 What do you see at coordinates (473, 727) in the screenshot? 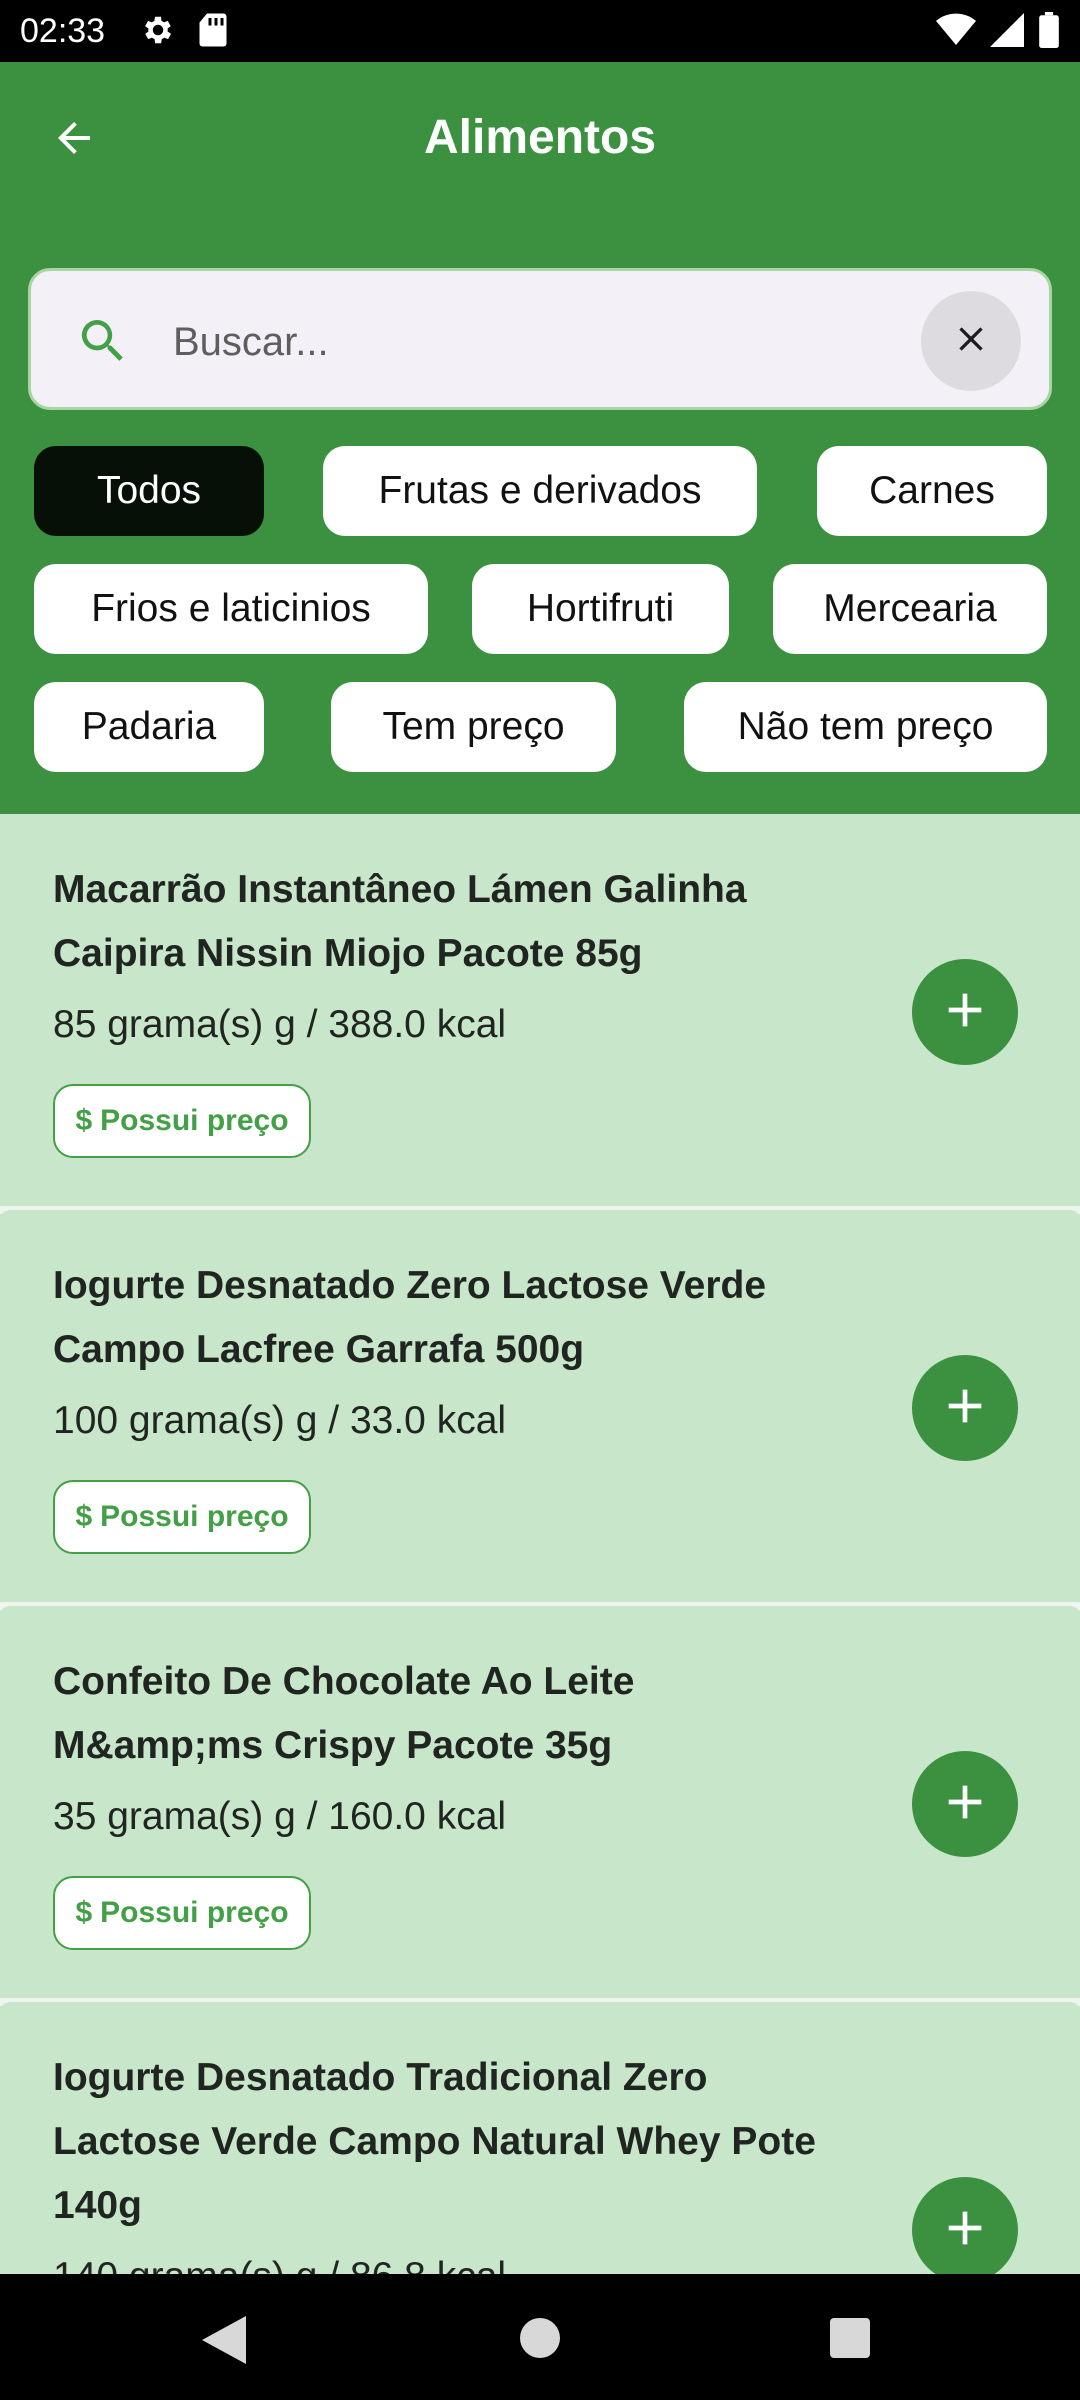
I see `filter-chip-tem-preco: Tem preço` at bounding box center [473, 727].